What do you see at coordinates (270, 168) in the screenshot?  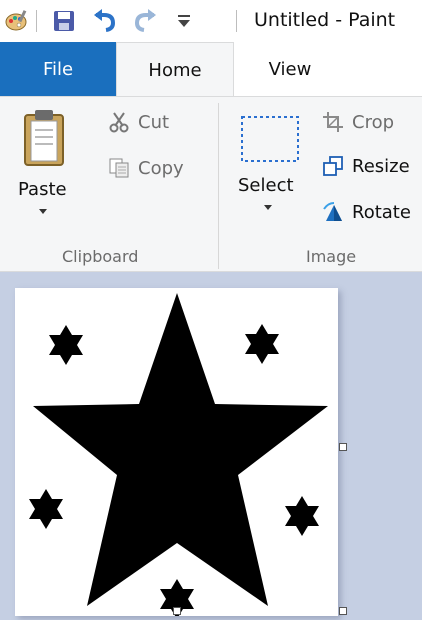 I see `select-button: Select` at bounding box center [270, 168].